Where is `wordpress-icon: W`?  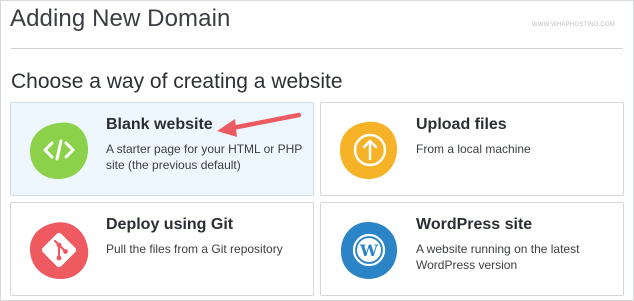
wordpress-icon: W is located at coordinates (369, 250).